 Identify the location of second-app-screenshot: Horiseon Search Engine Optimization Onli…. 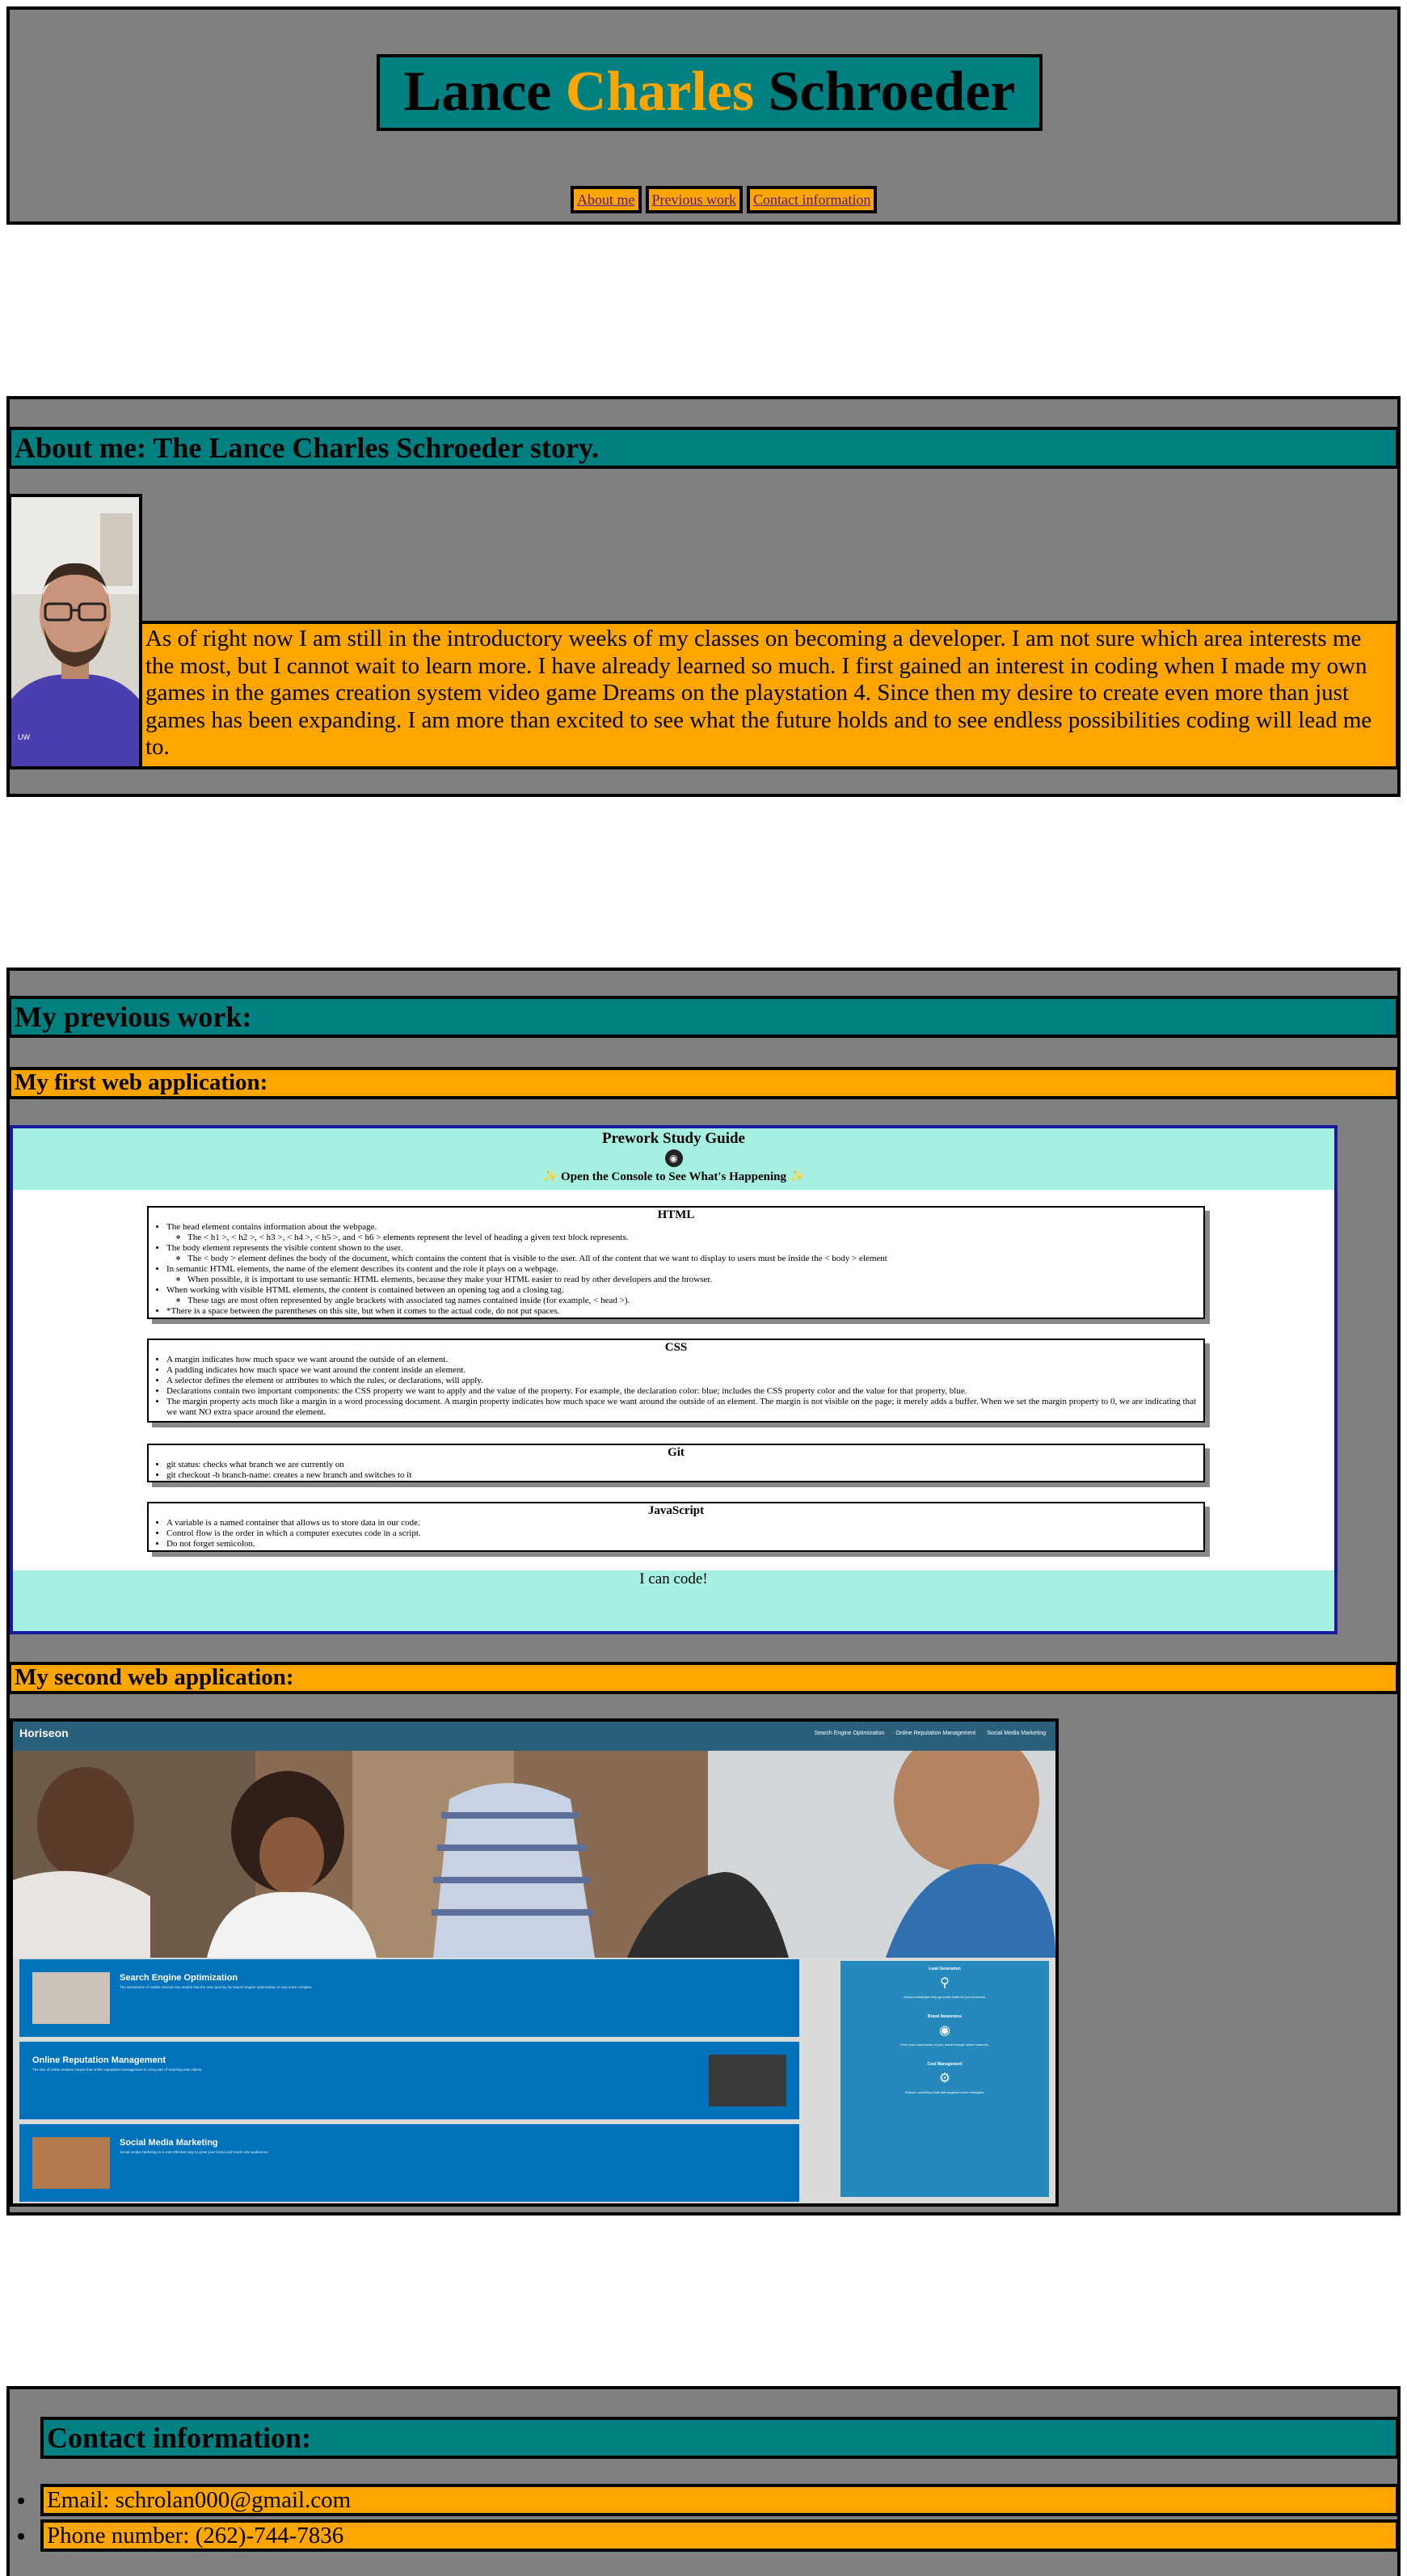
(535, 1962).